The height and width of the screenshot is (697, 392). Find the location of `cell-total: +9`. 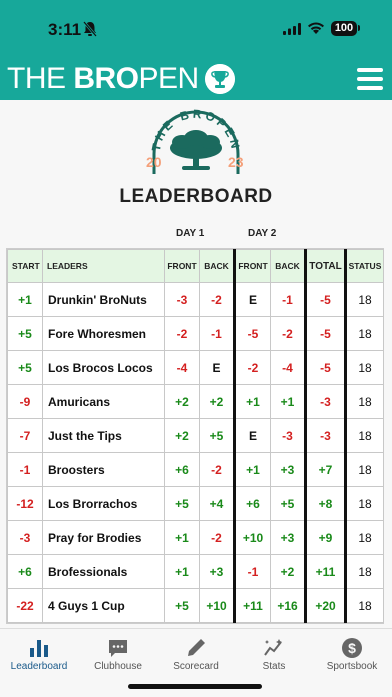

cell-total: +9 is located at coordinates (326, 537).